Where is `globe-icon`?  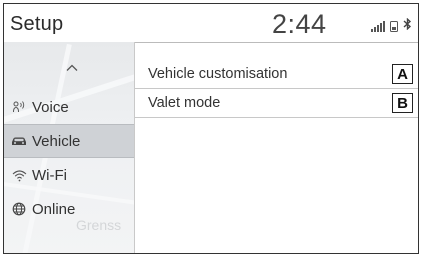
globe-icon is located at coordinates (19, 209).